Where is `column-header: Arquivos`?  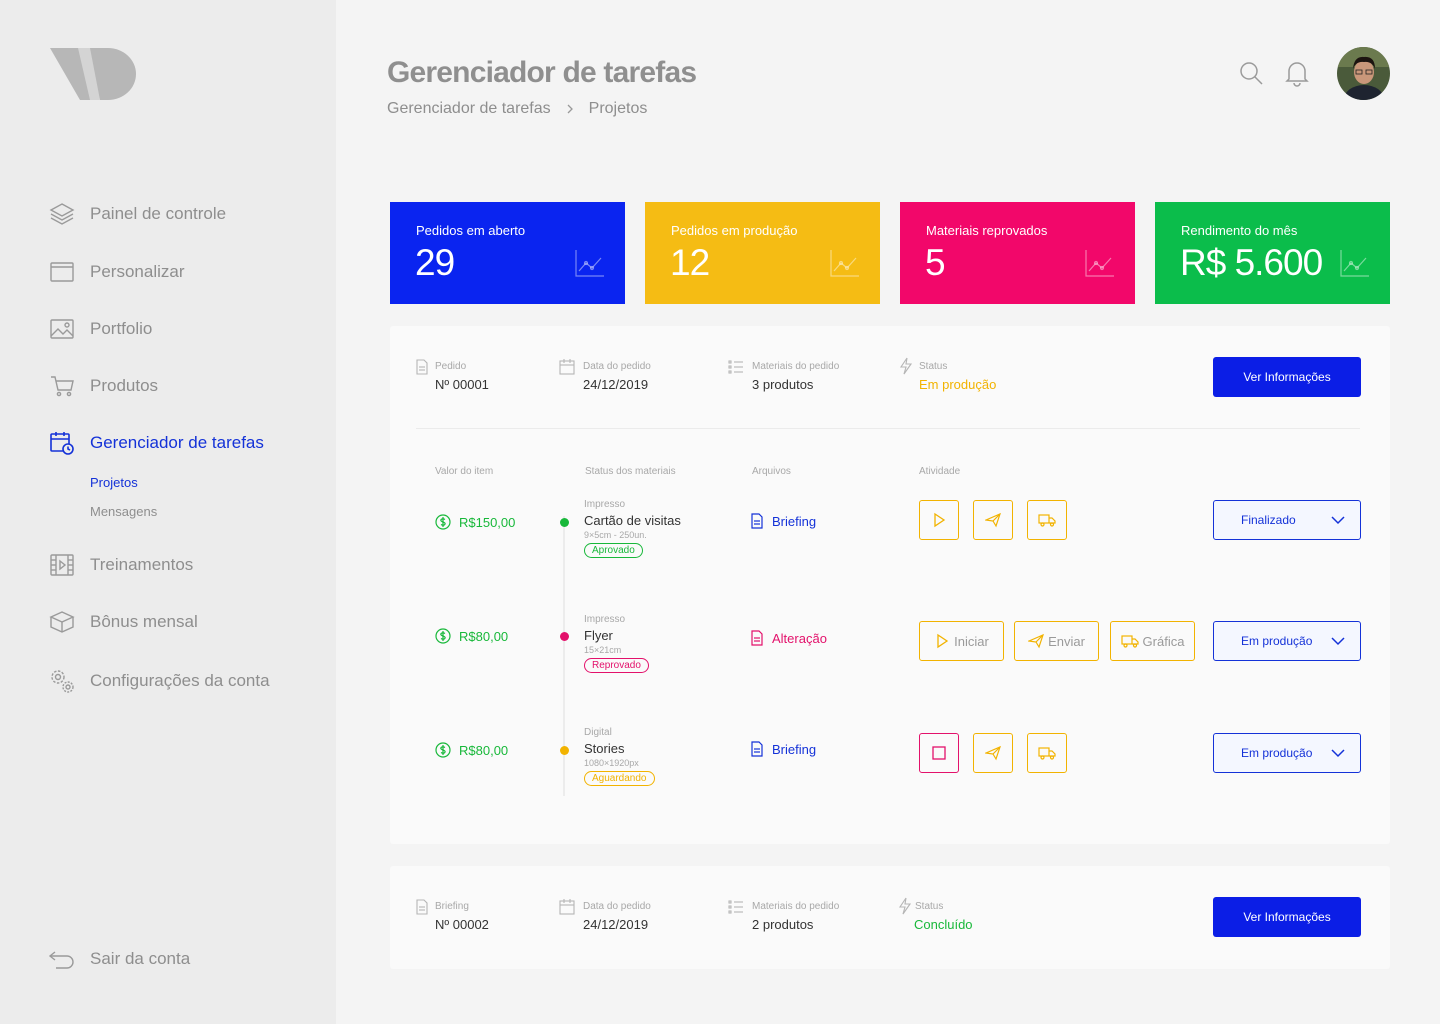 column-header: Arquivos is located at coordinates (771, 471).